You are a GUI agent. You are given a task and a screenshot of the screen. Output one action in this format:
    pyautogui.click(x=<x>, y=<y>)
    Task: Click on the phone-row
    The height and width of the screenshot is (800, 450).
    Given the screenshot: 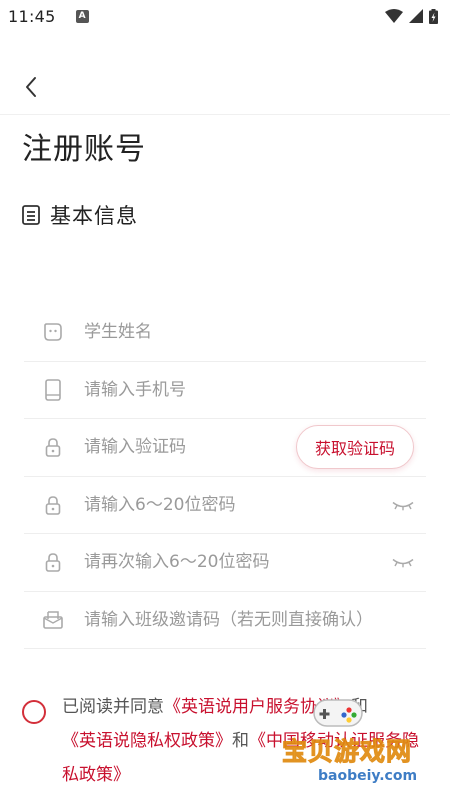 What is the action you would take?
    pyautogui.click(x=225, y=390)
    